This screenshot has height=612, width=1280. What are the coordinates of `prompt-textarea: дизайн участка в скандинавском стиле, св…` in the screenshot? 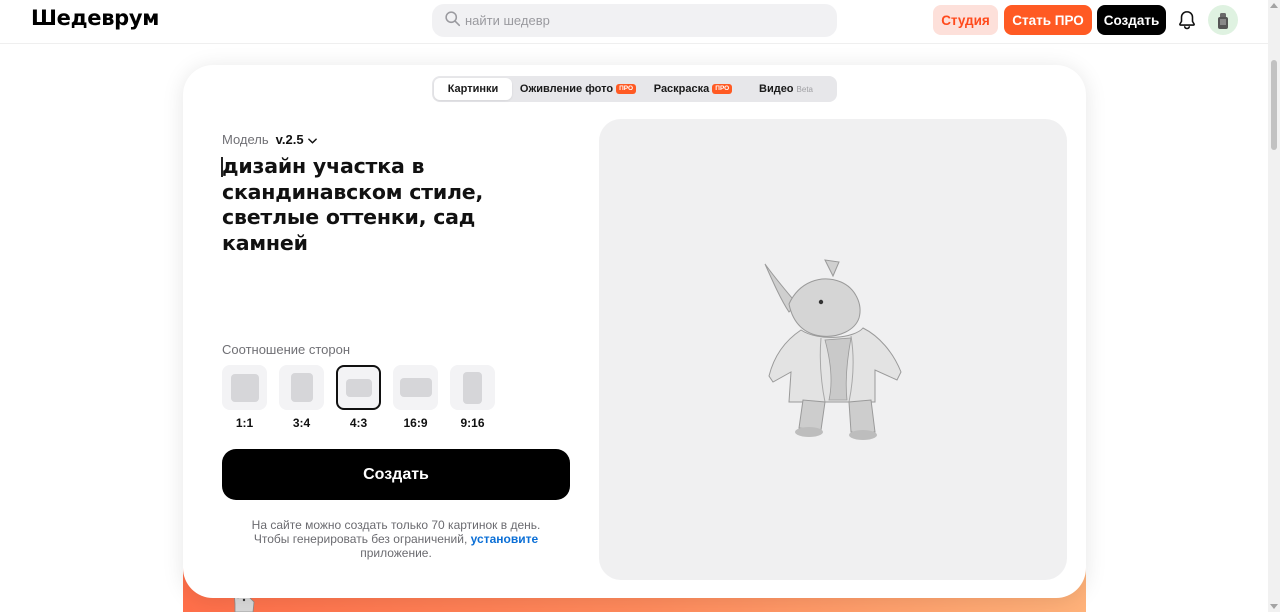 It's located at (391, 205).